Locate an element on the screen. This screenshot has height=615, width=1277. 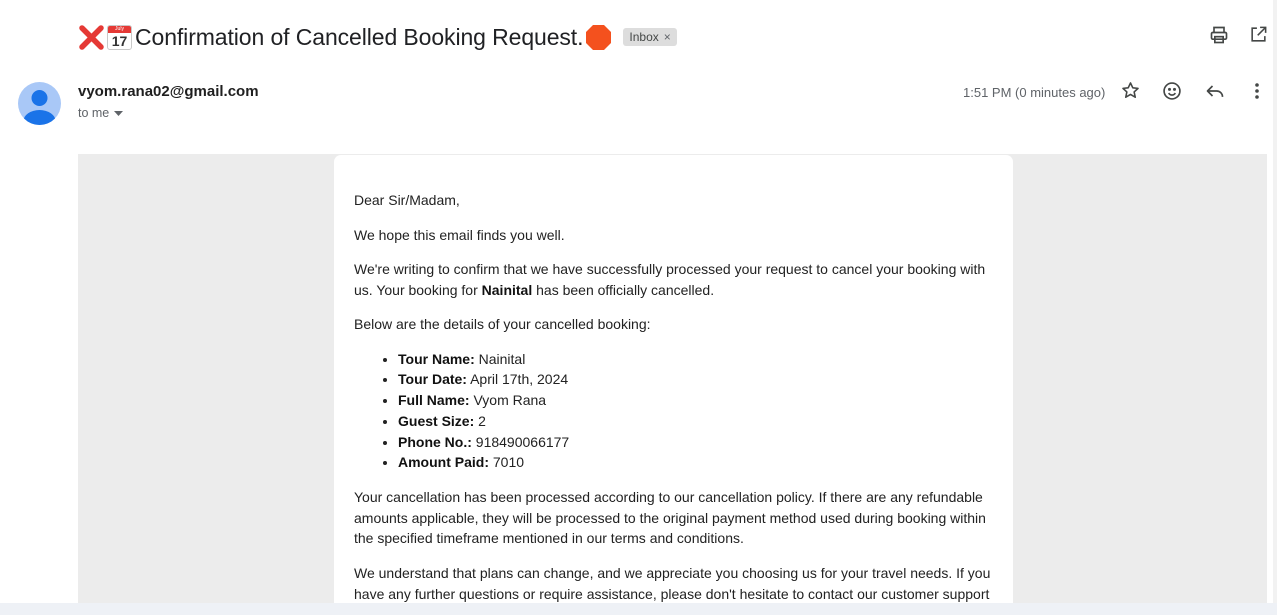
detail-label: Tour Date: is located at coordinates (432, 379).